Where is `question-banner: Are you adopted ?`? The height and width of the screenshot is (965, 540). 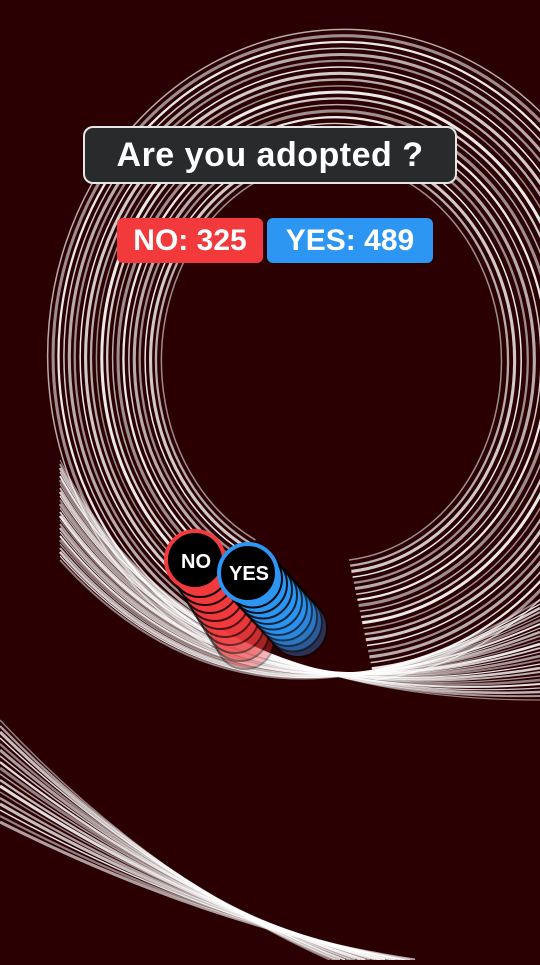 question-banner: Are you adopted ? is located at coordinates (270, 155).